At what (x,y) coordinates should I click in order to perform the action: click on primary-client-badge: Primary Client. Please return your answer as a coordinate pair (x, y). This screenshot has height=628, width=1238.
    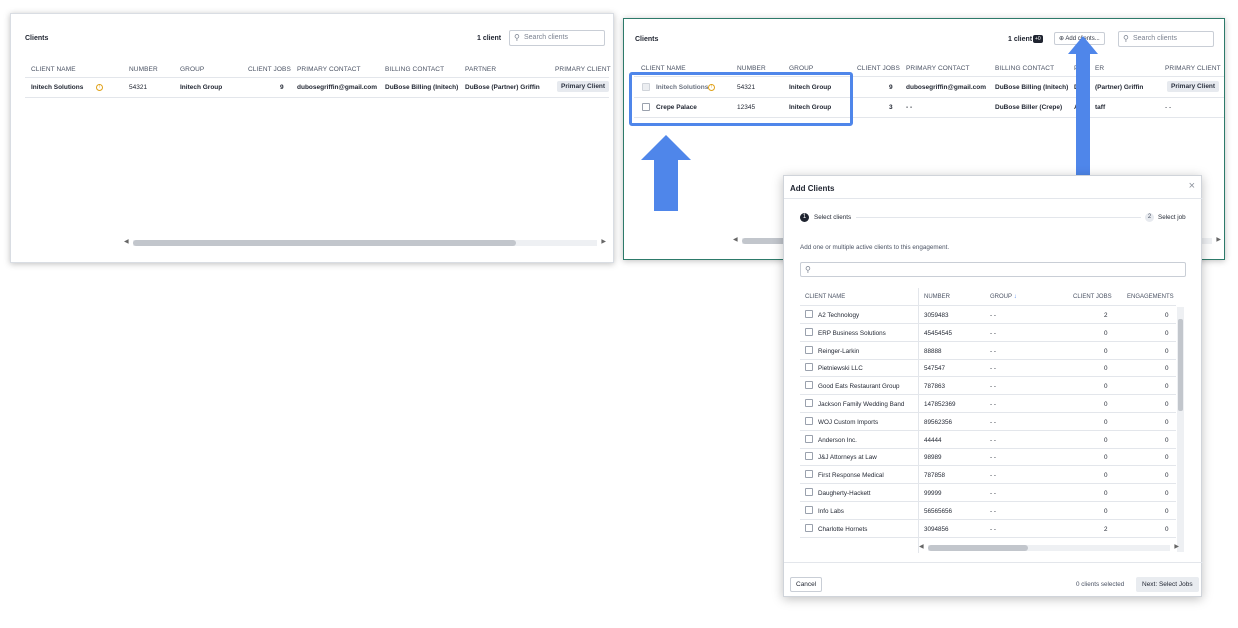
    Looking at the image, I should click on (583, 86).